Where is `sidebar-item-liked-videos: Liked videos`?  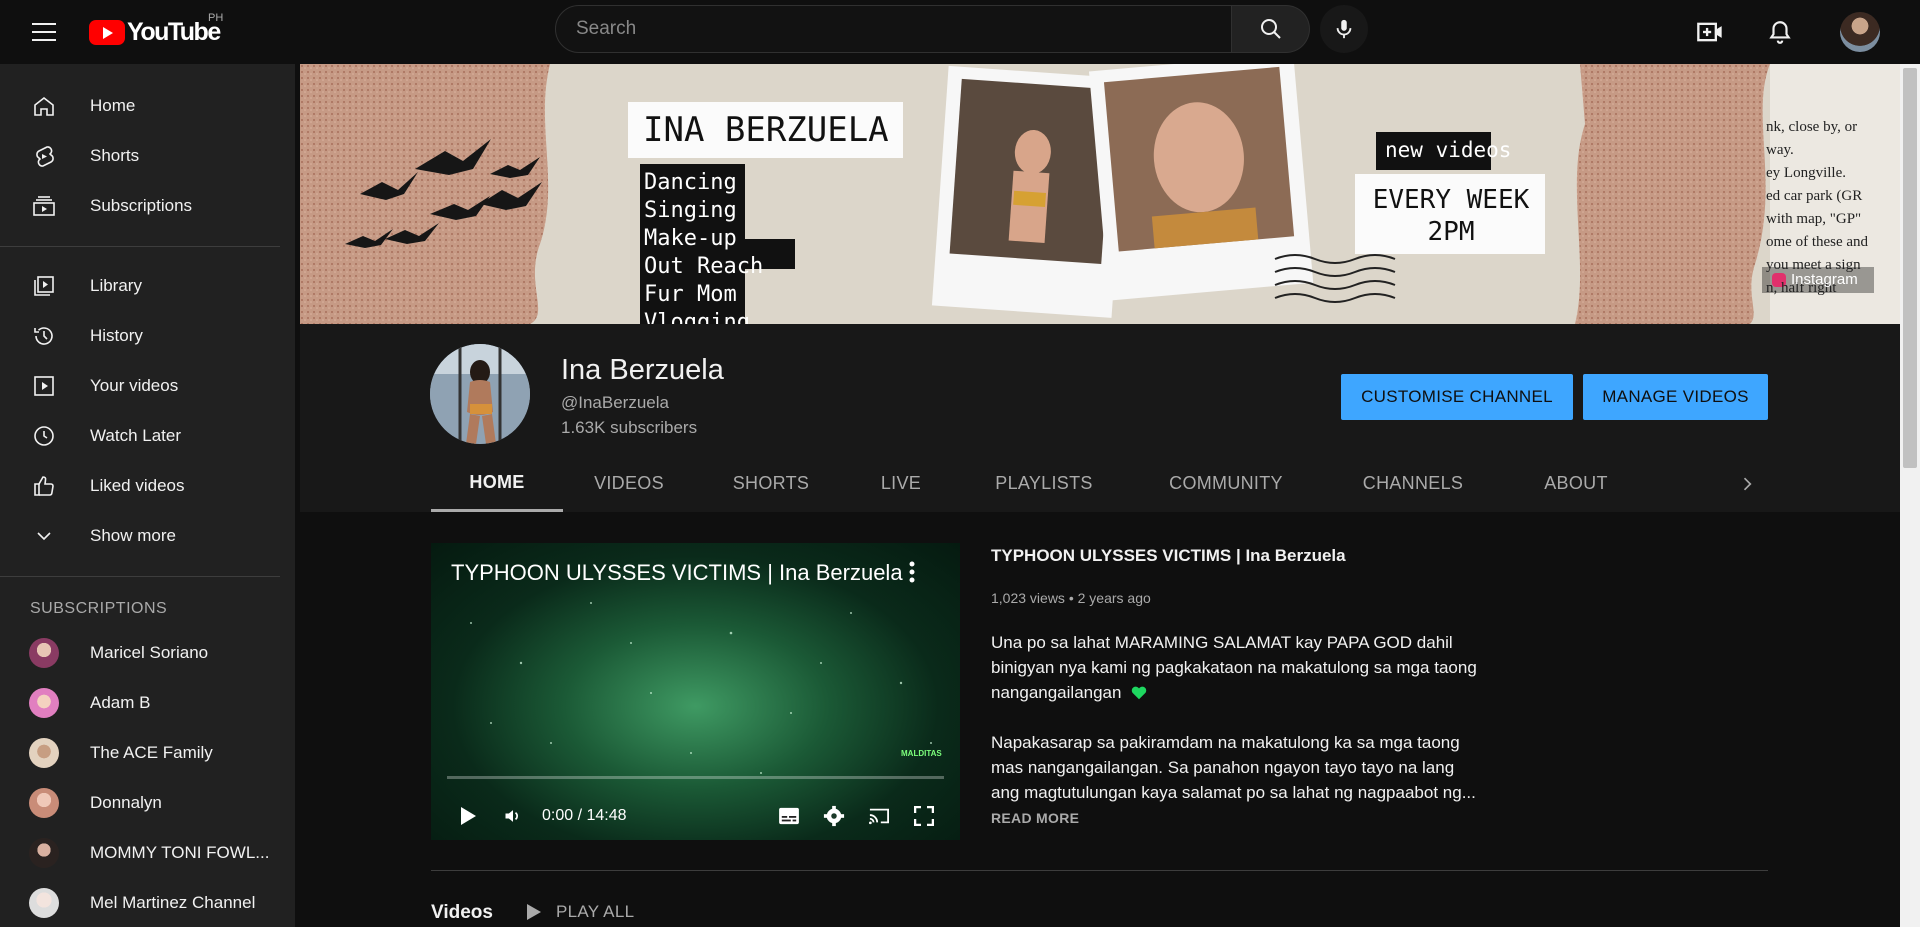 sidebar-item-liked-videos: Liked videos is located at coordinates (140, 486).